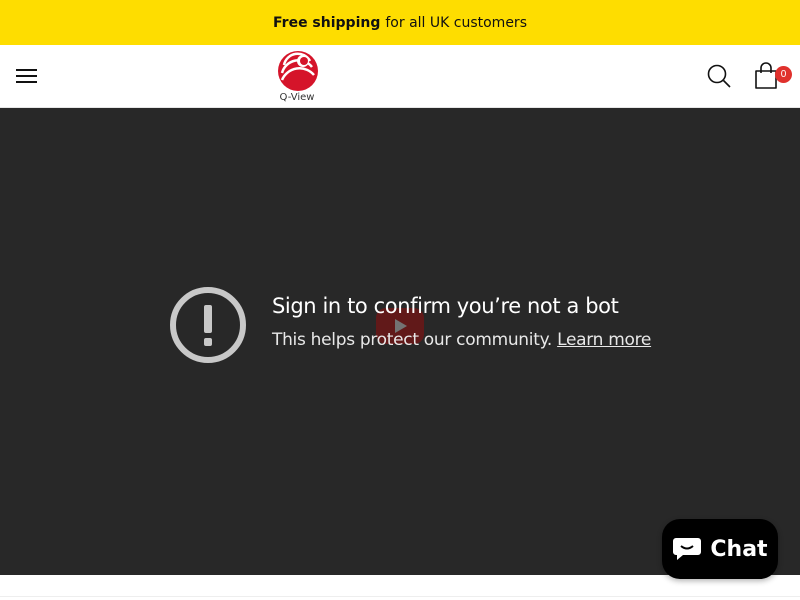  I want to click on chat-label: Chat, so click(739, 549).